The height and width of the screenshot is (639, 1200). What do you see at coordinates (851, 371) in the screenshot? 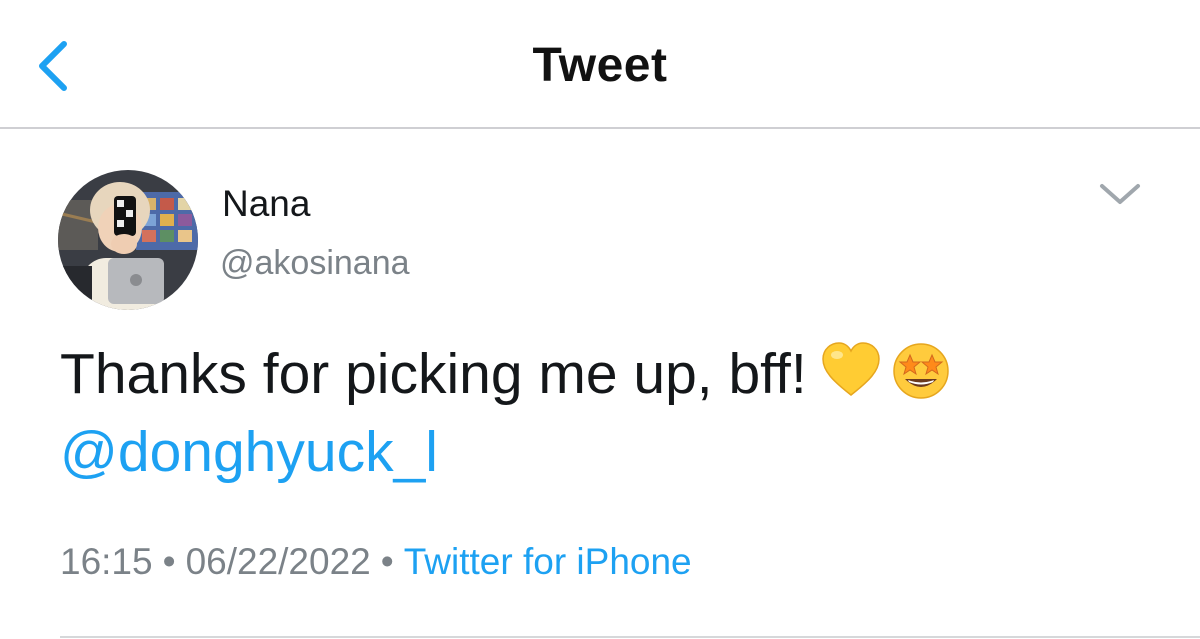
I see `yellow-heart-icon` at bounding box center [851, 371].